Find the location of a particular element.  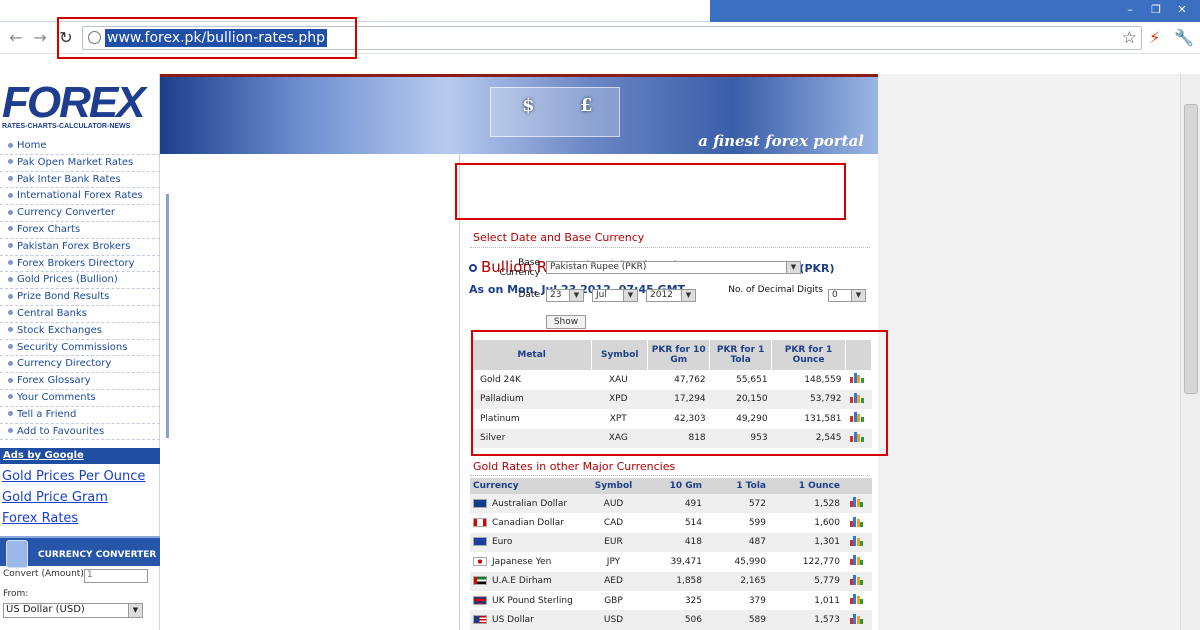

sidebar-menu-item: Prize Bond Results is located at coordinates (80, 297).